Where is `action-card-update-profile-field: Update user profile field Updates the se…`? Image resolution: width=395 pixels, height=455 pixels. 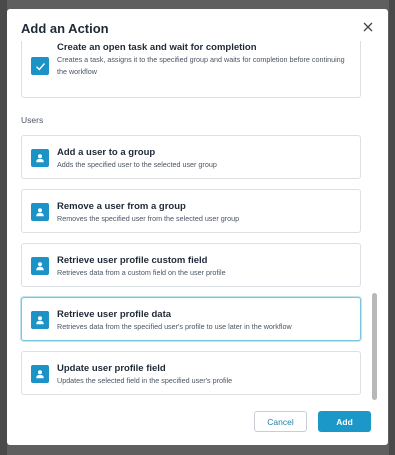
action-card-update-profile-field: Update user profile field Updates the se… is located at coordinates (191, 373).